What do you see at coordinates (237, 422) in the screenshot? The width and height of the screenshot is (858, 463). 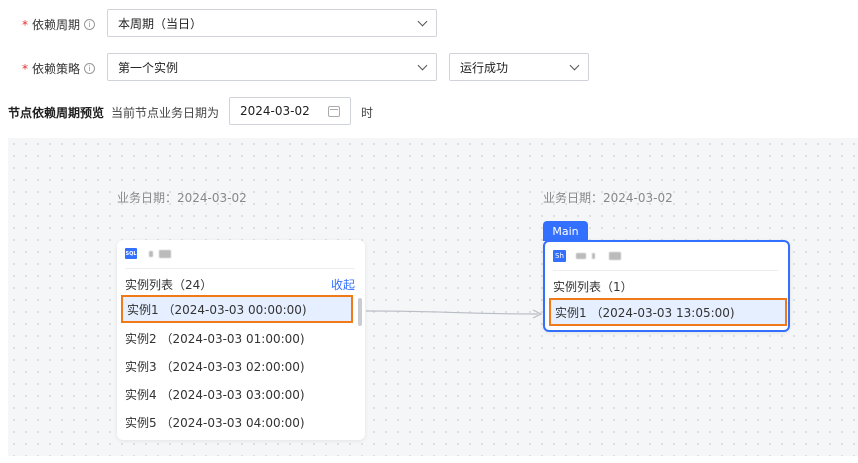 I see `instance-item: 实例5 （2024-03-03 04:00:00)` at bounding box center [237, 422].